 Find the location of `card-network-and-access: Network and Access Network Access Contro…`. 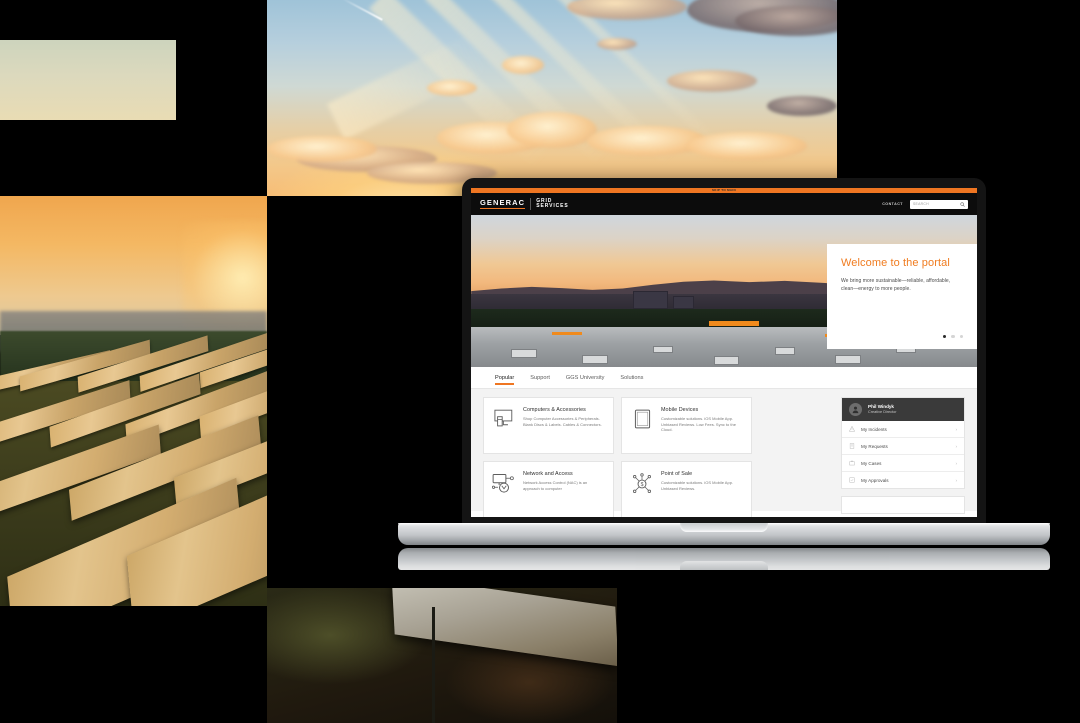

card-network-and-access: Network and Access Network Access Contro… is located at coordinates (548, 489).